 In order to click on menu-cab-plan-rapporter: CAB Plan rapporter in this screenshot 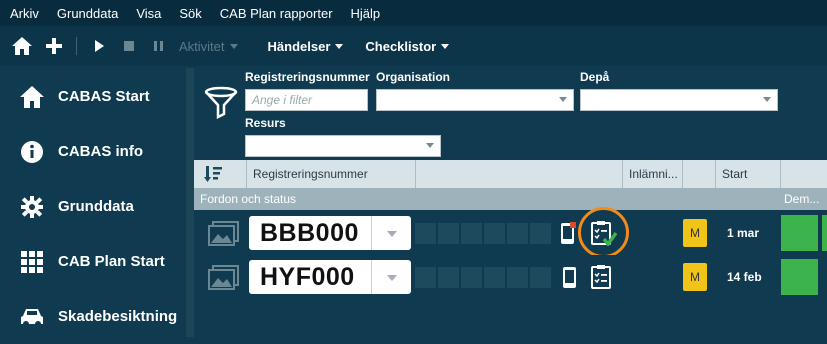, I will do `click(276, 13)`.